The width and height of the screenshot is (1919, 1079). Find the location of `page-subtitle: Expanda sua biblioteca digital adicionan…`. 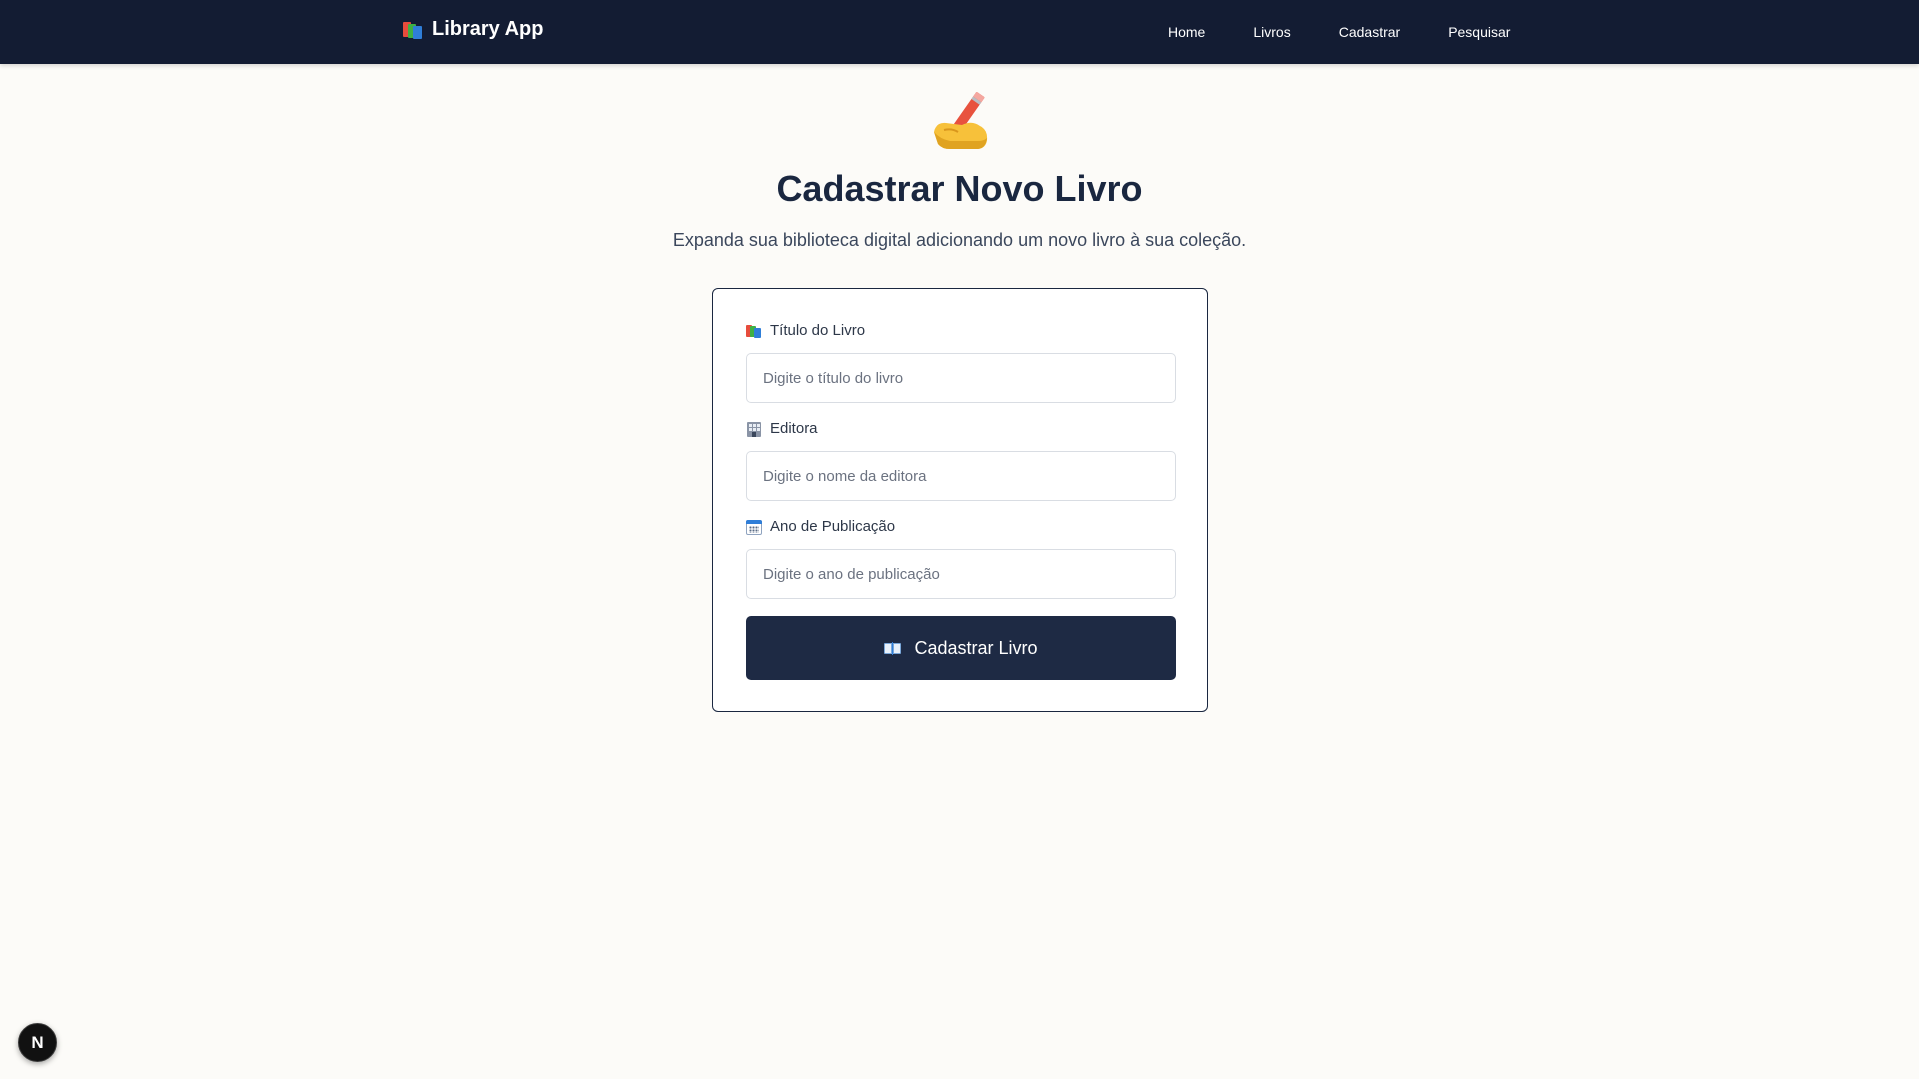

page-subtitle: Expanda sua biblioteca digital adicionan… is located at coordinates (959, 240).